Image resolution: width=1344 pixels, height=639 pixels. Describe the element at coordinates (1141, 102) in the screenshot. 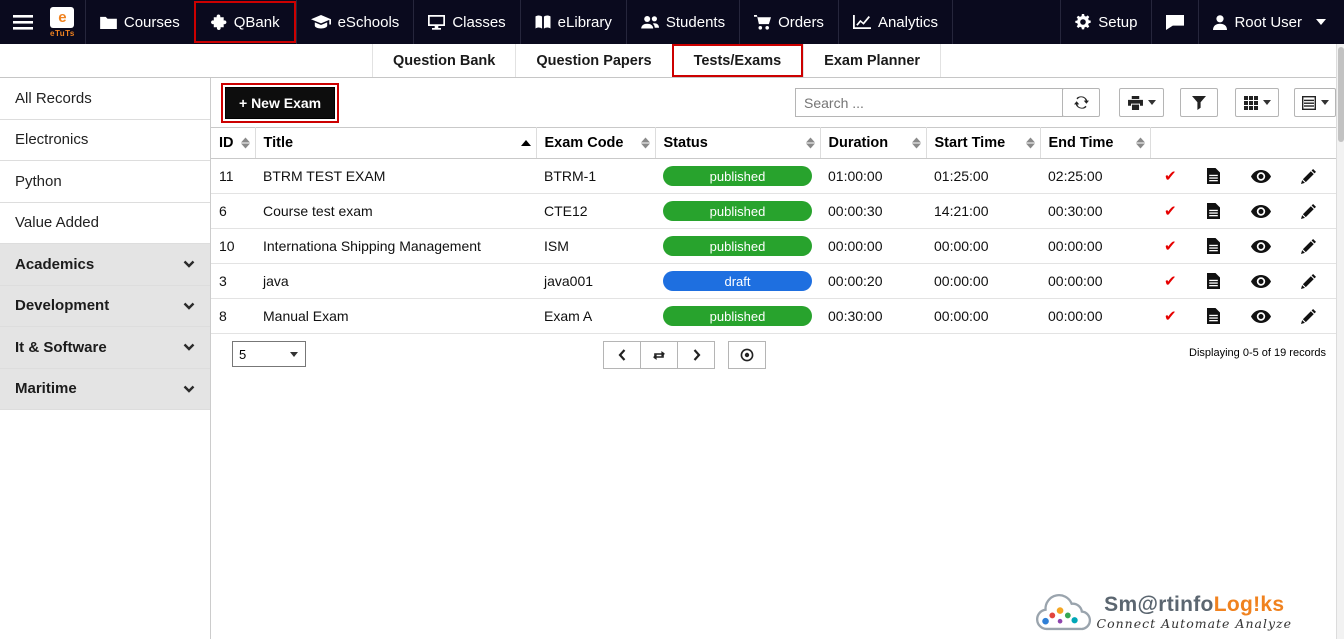

I see `print-menu-button` at that location.